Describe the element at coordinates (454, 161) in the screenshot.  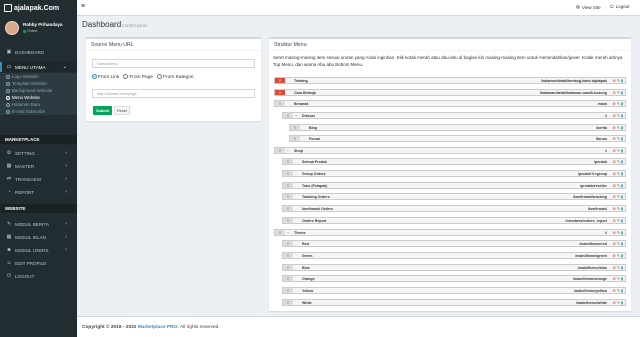
I see `menu-item-row: ≡ Semua Produk/produk ⊗ ✎ ▮` at that location.